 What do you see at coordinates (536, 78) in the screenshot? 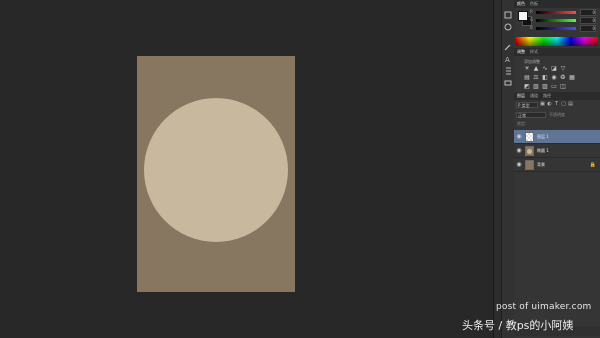
I see `color-balance-icon: ⚖` at bounding box center [536, 78].